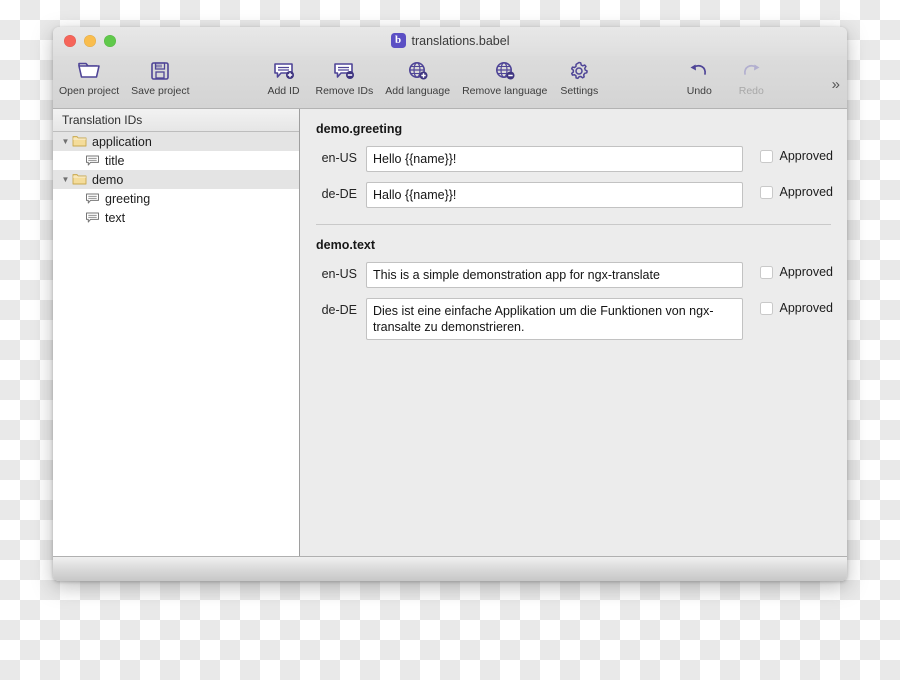 Image resolution: width=900 pixels, height=680 pixels. I want to click on window-titlebar: b translations.babel, so click(450, 41).